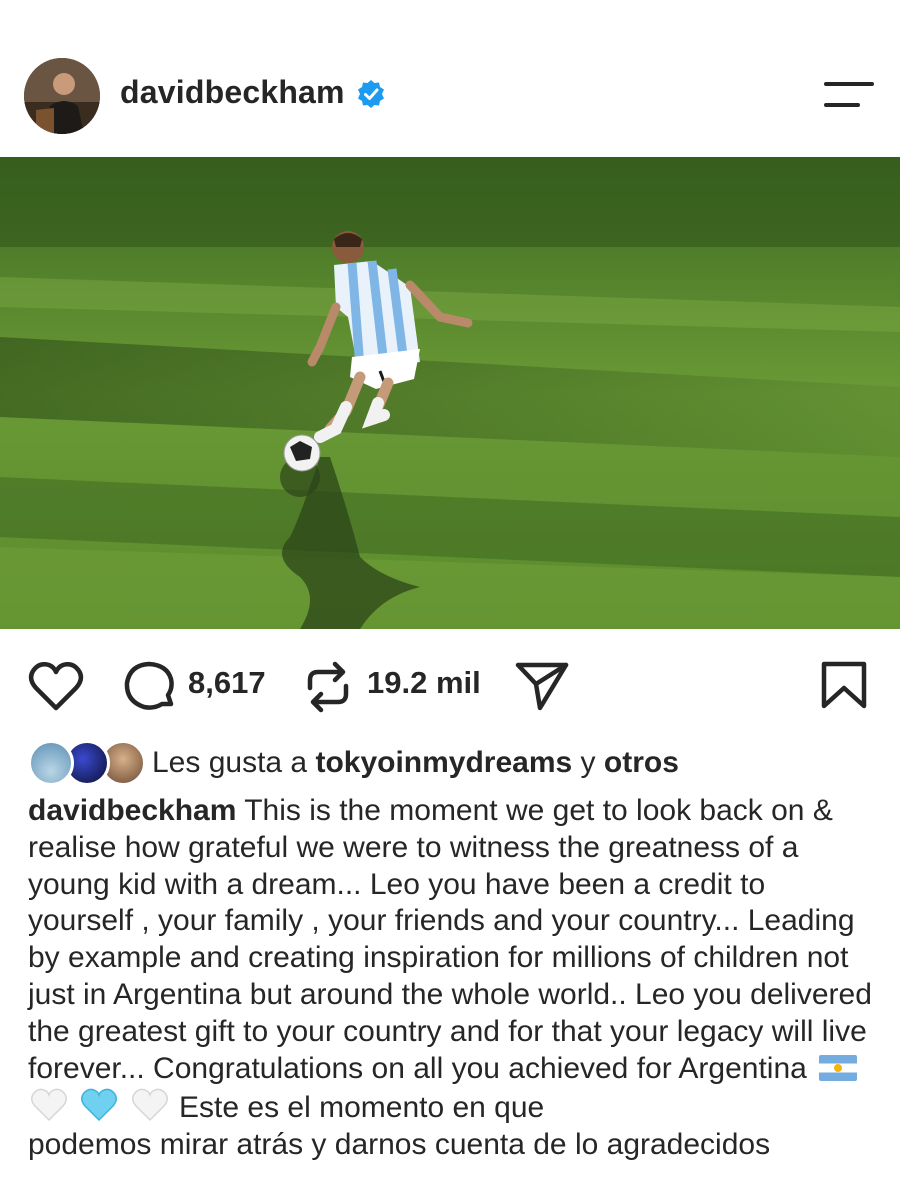  Describe the element at coordinates (227, 683) in the screenshot. I see `comments-count: 8,617` at that location.